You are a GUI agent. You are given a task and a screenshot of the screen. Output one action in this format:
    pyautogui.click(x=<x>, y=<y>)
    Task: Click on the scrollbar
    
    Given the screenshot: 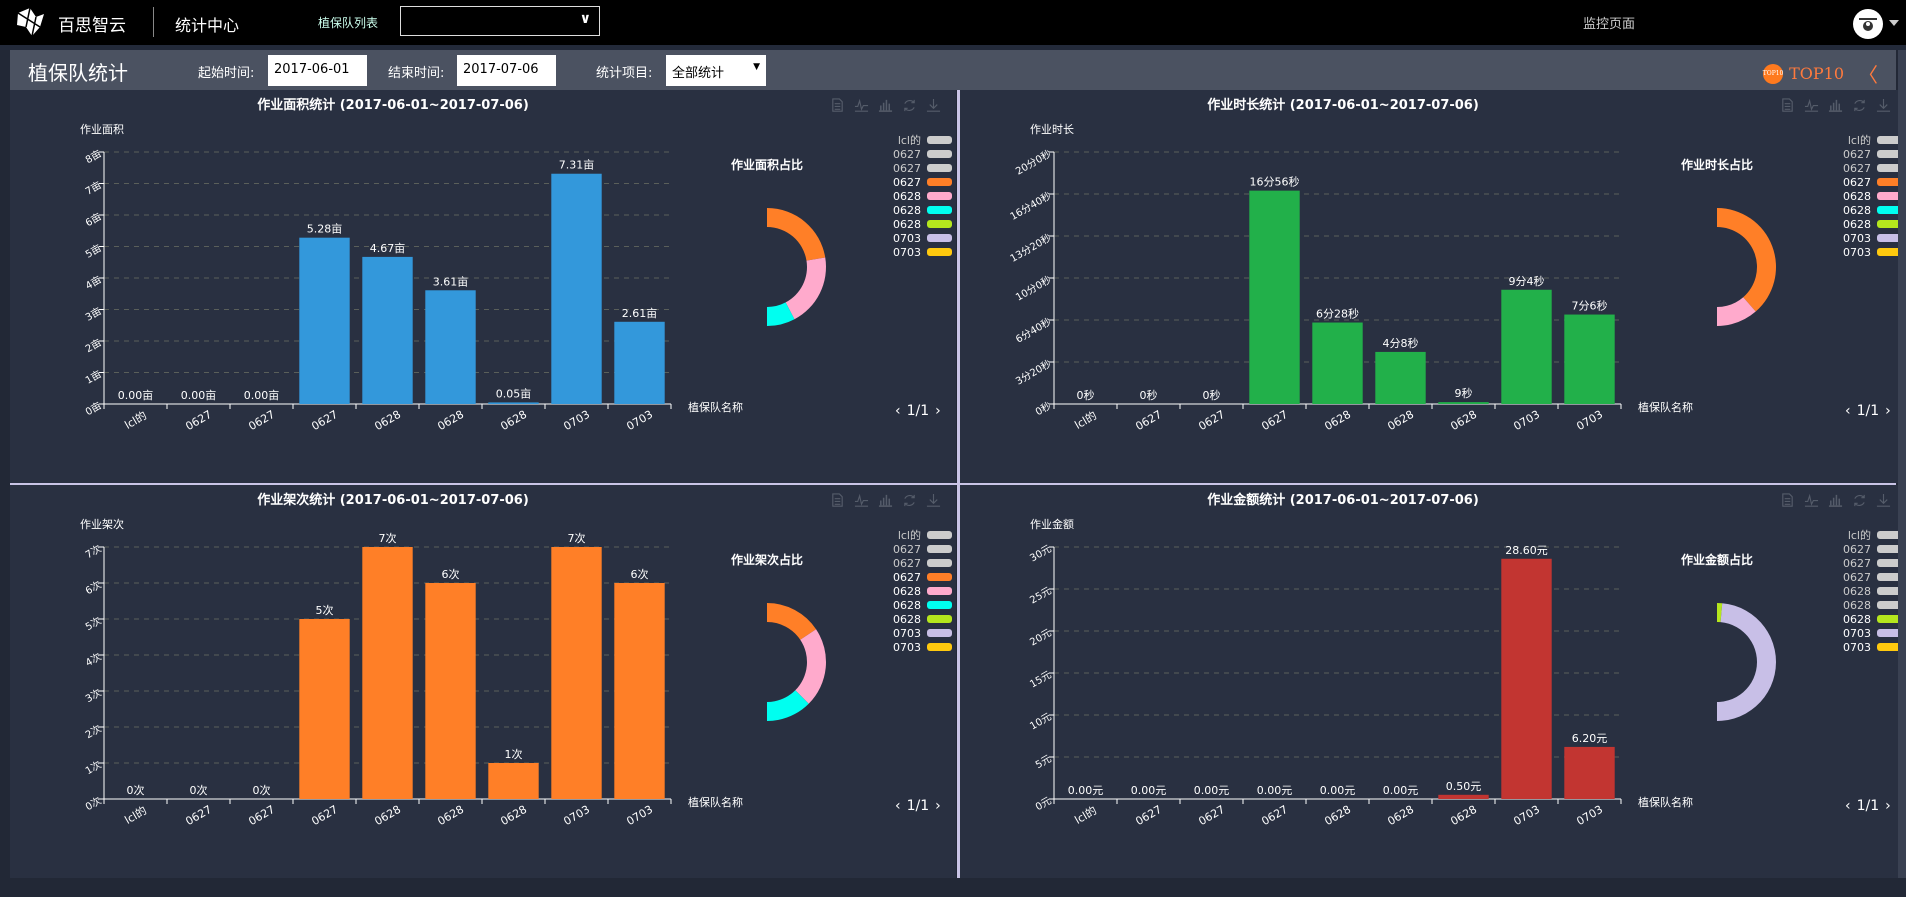 What is the action you would take?
    pyautogui.click(x=1902, y=464)
    